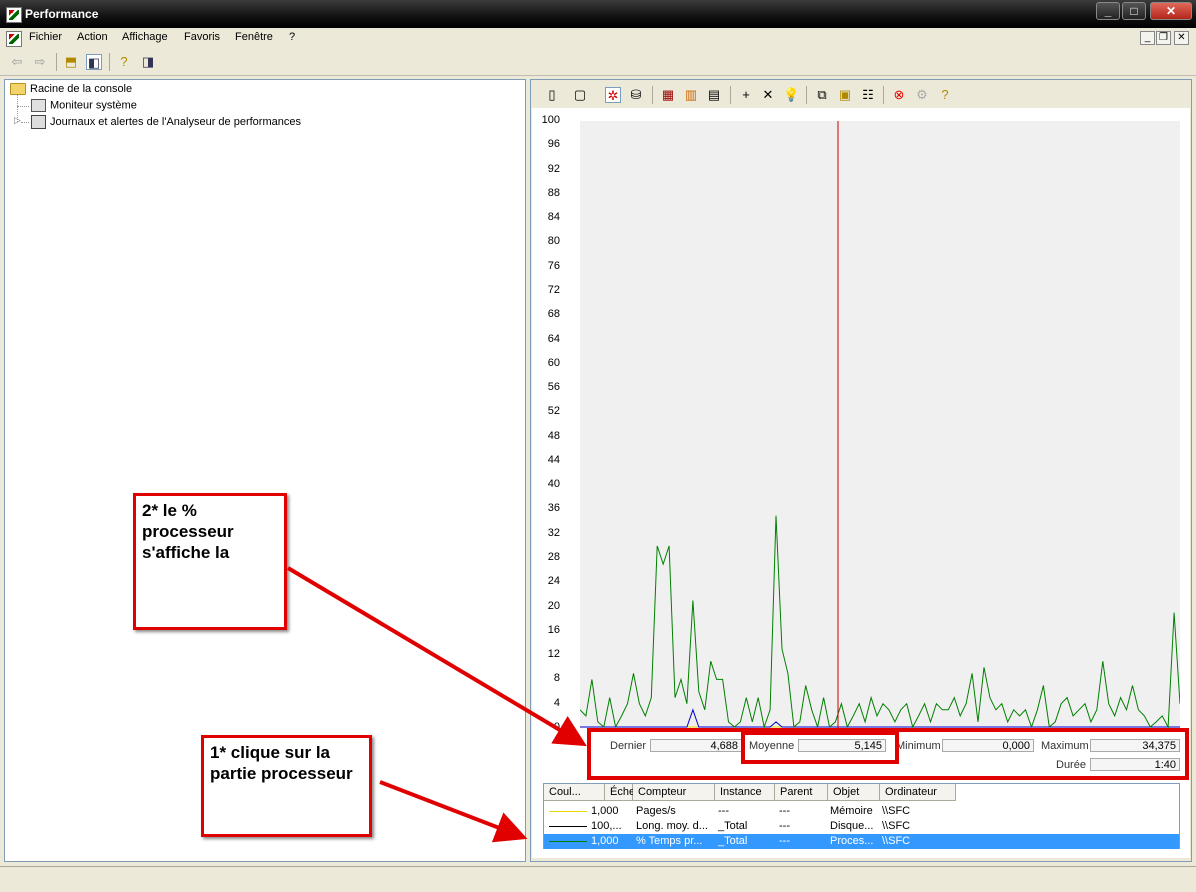  Describe the element at coordinates (553, 289) in the screenshot. I see `y-tick-label: 72` at that location.